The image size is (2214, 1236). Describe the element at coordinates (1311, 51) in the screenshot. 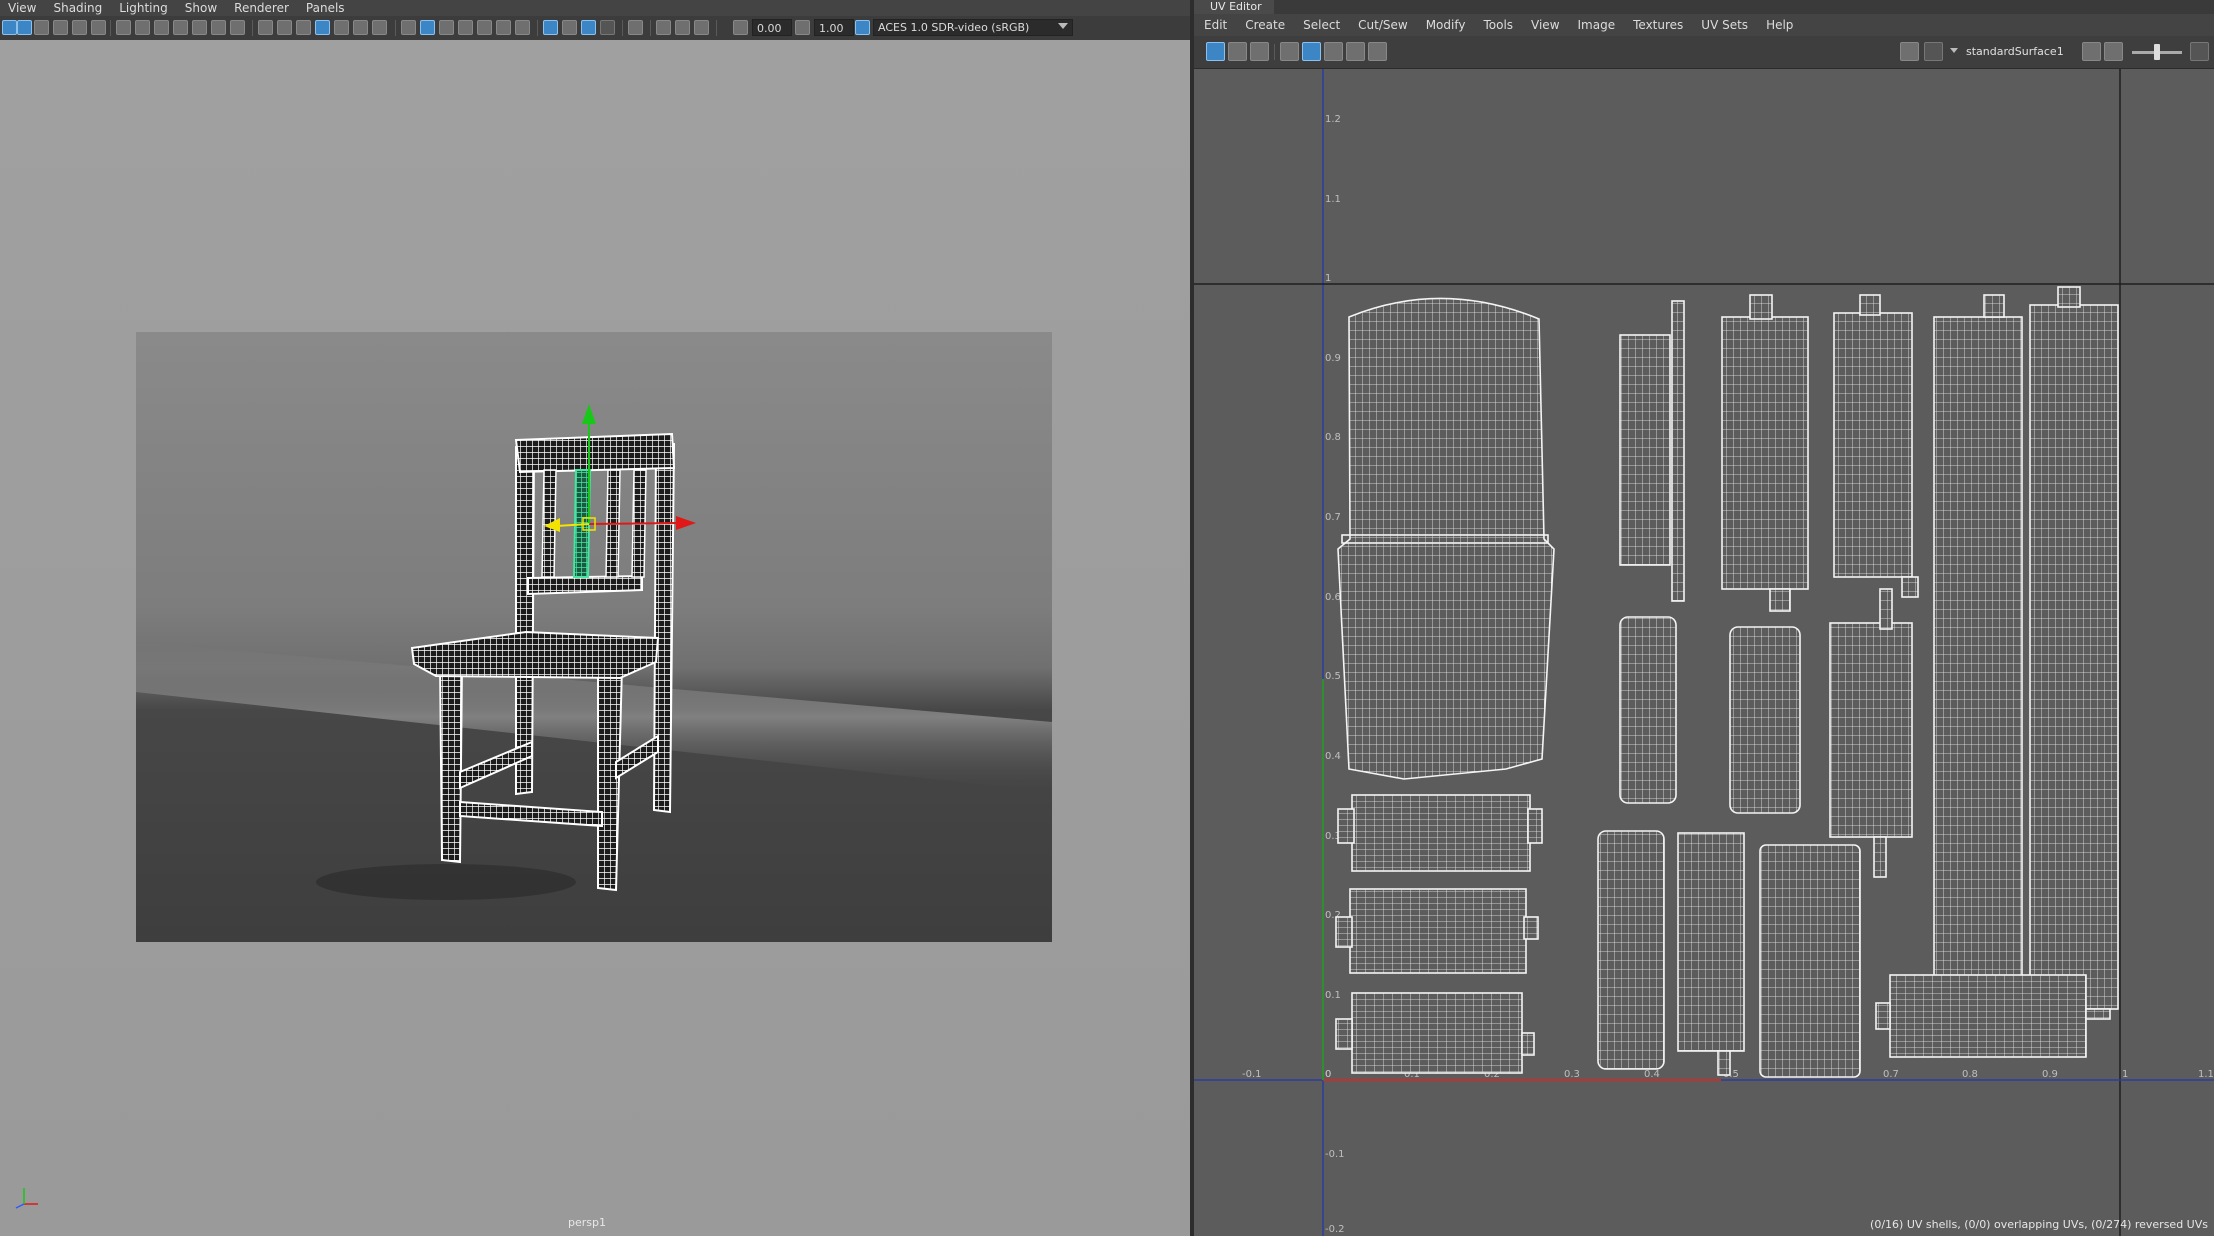

I see `wireframe-display-icon` at that location.